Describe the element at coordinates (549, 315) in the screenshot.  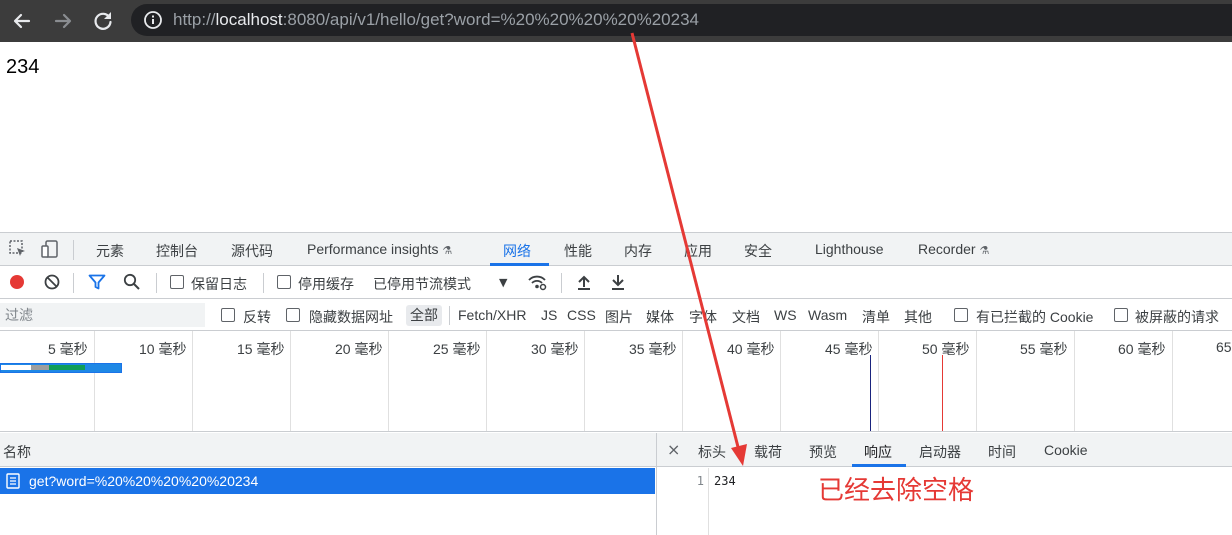
I see `filter-type-js: JS` at that location.